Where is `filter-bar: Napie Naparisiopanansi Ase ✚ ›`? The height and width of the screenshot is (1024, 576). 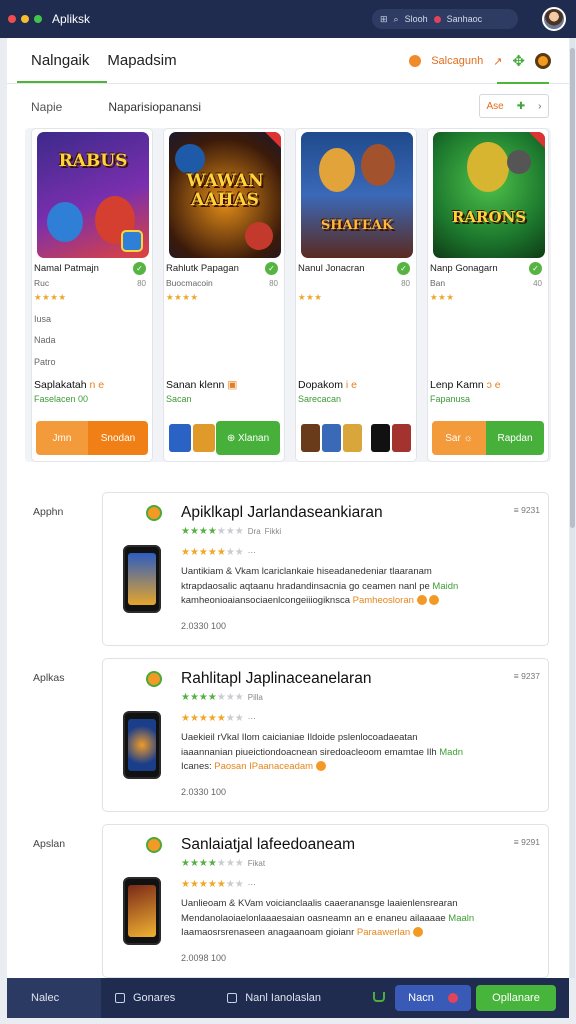 filter-bar: Napie Naparisiopanansi Ase ✚ › is located at coordinates (288, 107).